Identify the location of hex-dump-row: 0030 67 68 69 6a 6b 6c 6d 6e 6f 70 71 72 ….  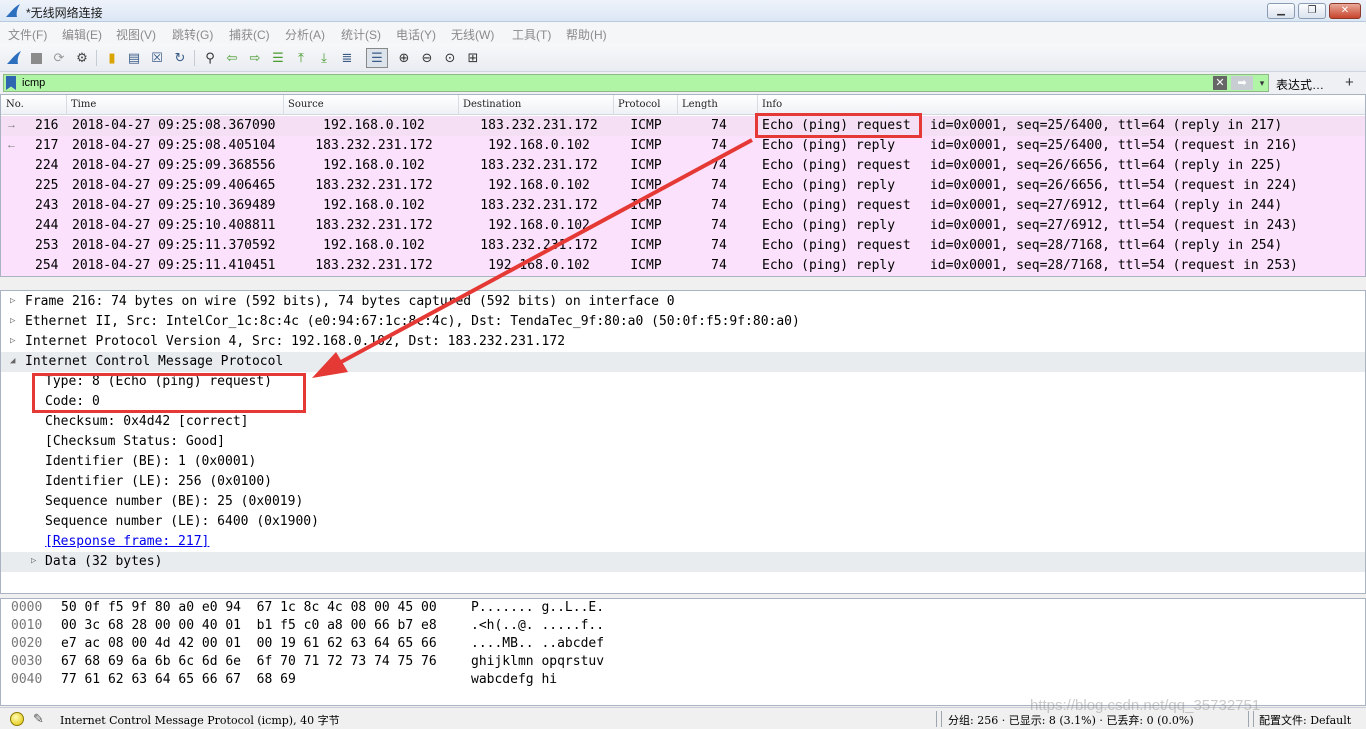
(361, 663).